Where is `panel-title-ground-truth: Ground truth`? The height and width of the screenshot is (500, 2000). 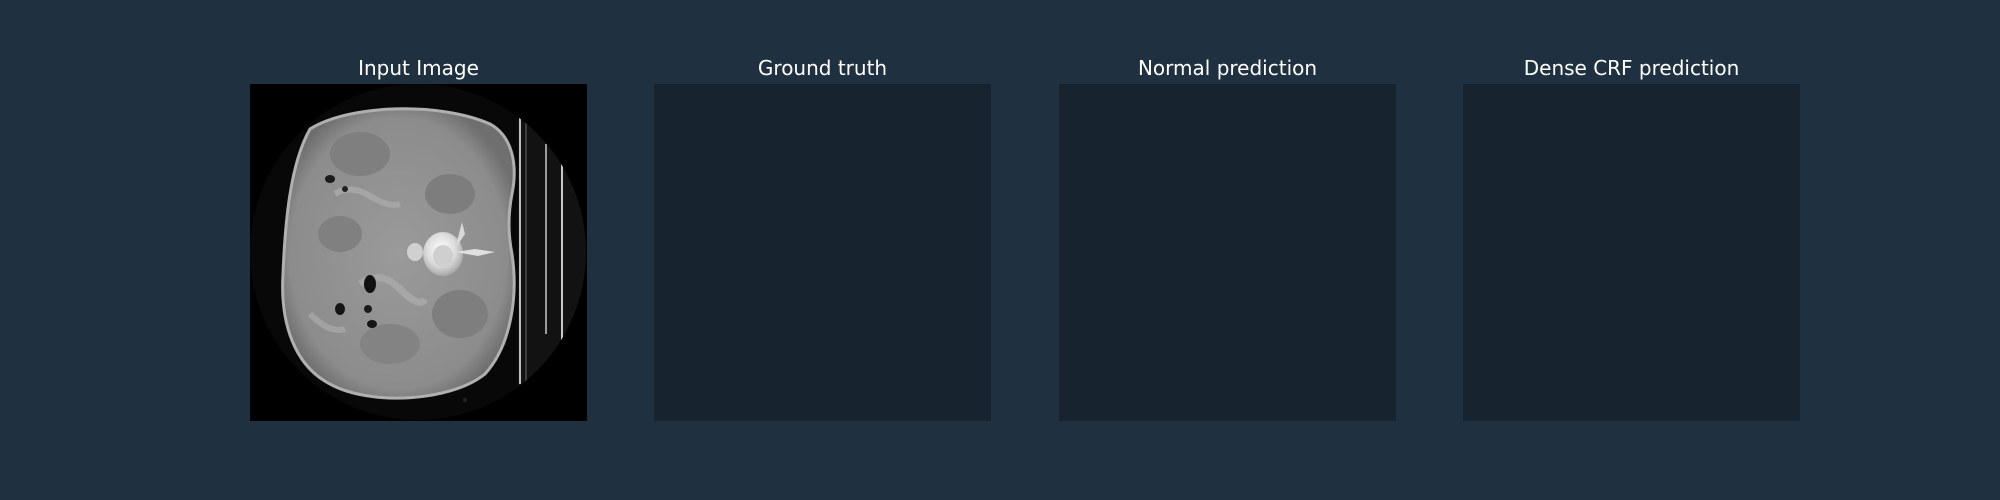 panel-title-ground-truth: Ground truth is located at coordinates (822, 68).